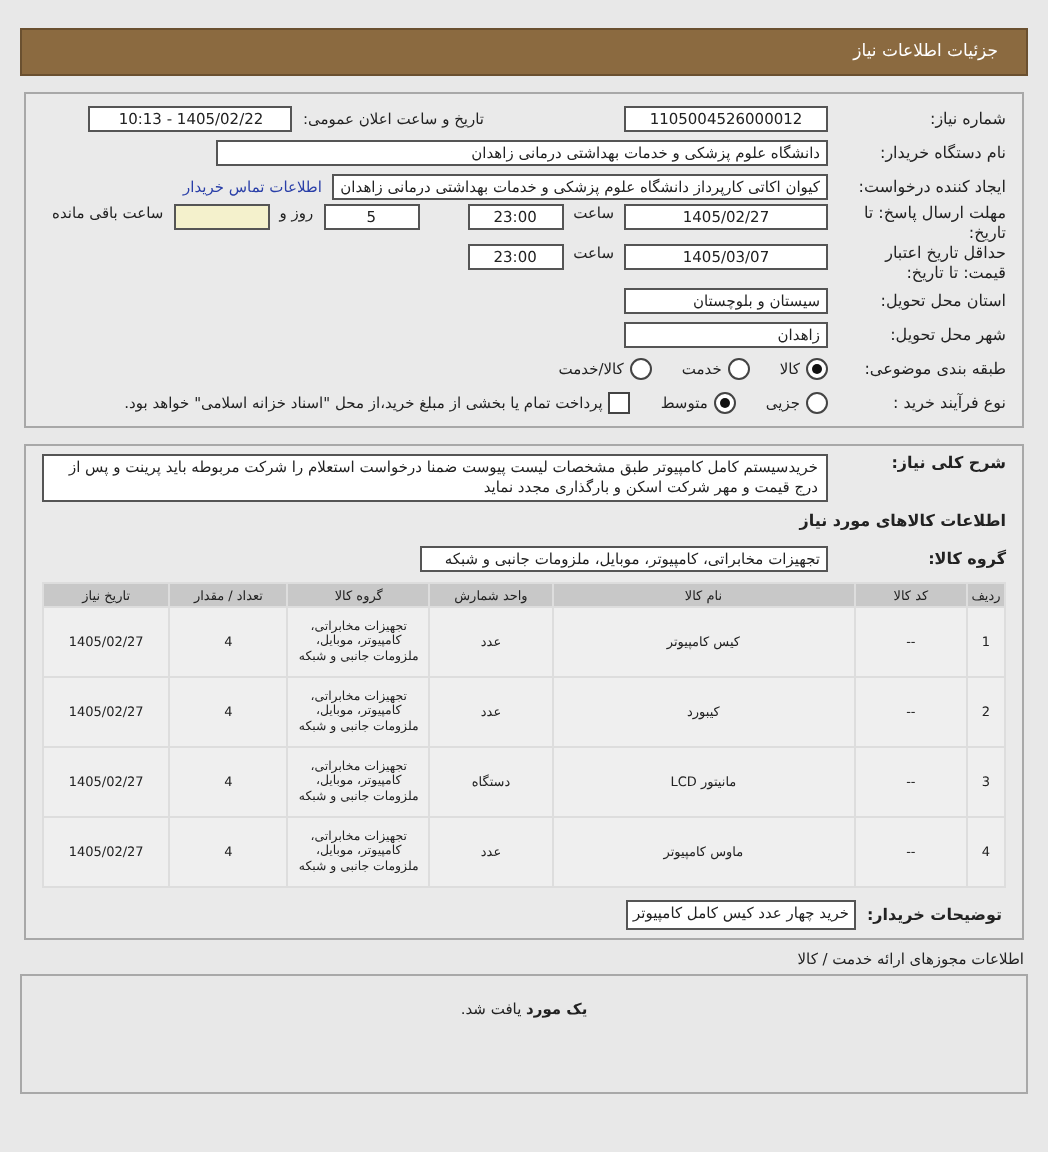  Describe the element at coordinates (902, 520) in the screenshot. I see `section-title: اطلاعات کالاهای مورد نیاز` at that location.